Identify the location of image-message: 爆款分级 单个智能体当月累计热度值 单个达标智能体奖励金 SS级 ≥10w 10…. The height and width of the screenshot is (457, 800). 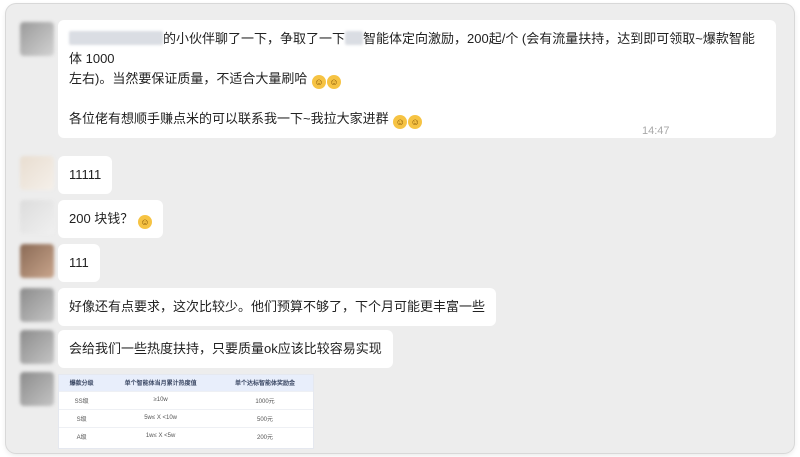
(186, 411).